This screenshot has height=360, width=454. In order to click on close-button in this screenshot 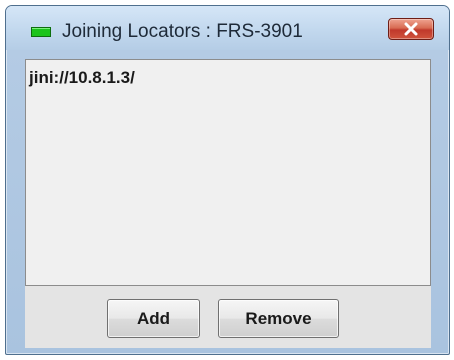, I will do `click(411, 29)`.